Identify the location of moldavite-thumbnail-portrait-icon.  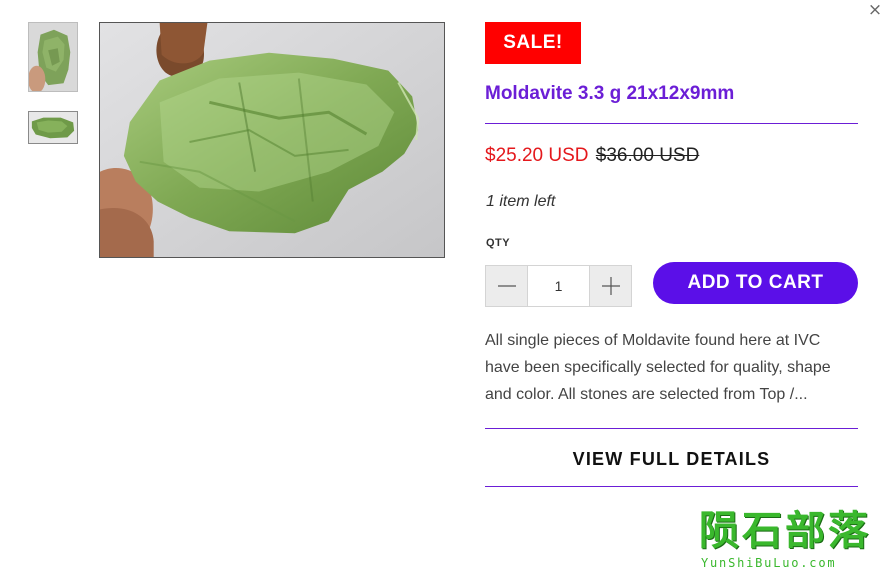
(53, 57).